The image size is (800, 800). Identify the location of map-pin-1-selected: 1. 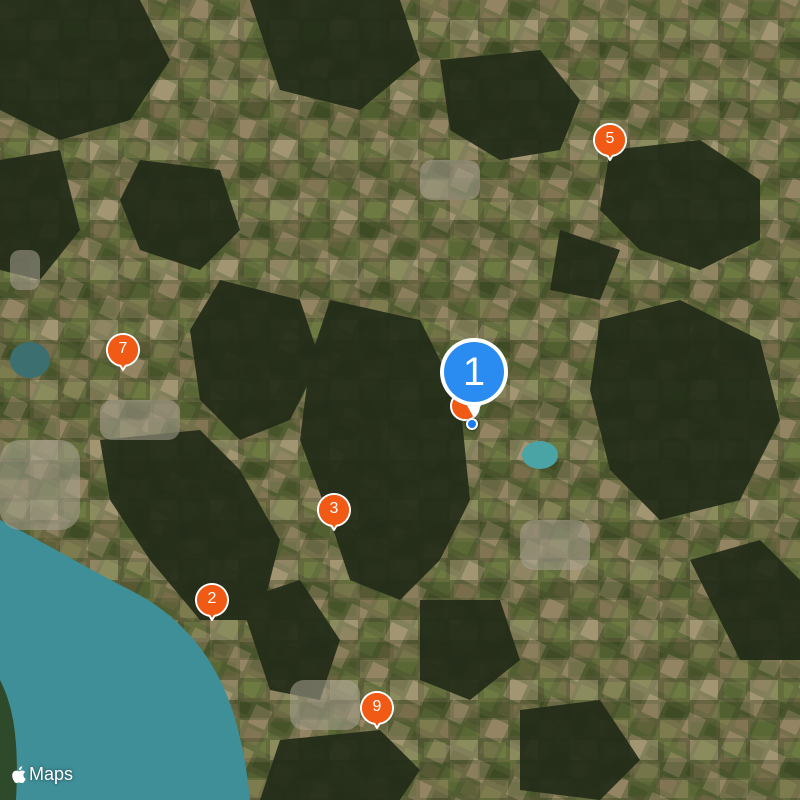
(474, 381).